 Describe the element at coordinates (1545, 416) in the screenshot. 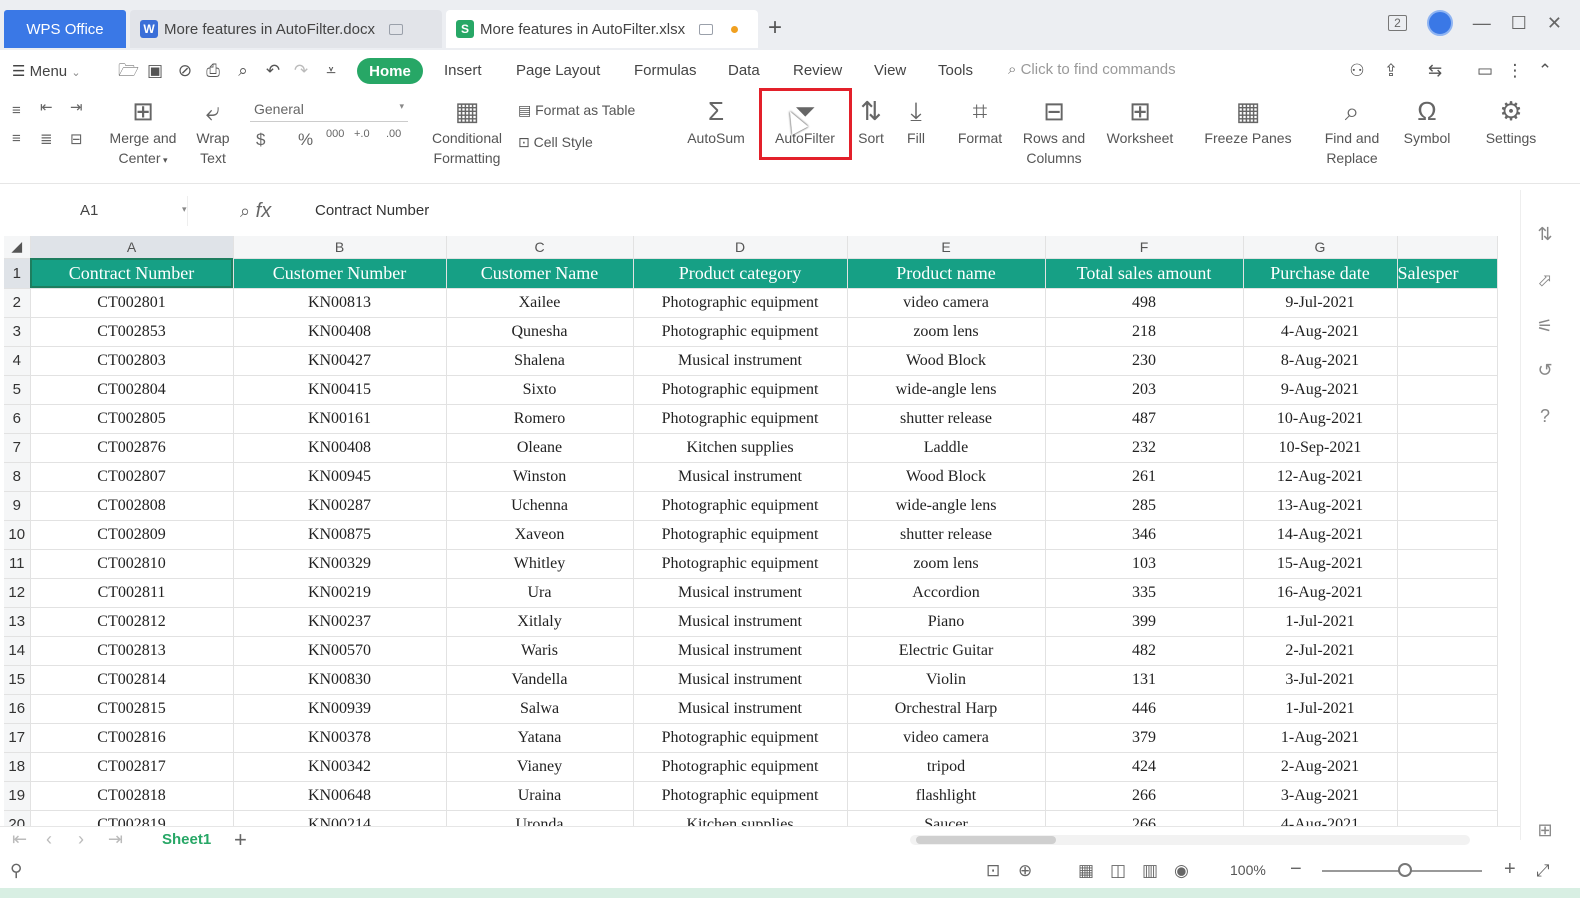

I see `help-icon: ?` at that location.